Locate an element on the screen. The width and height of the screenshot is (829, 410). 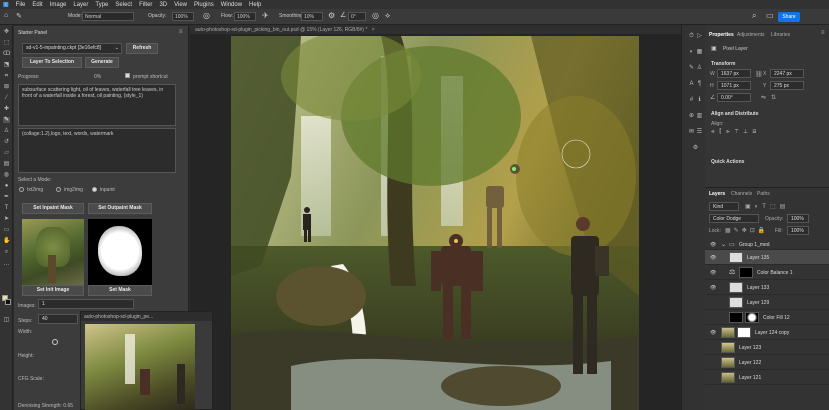
settings-gear-icon: ⚙ is located at coordinates (331, 15).